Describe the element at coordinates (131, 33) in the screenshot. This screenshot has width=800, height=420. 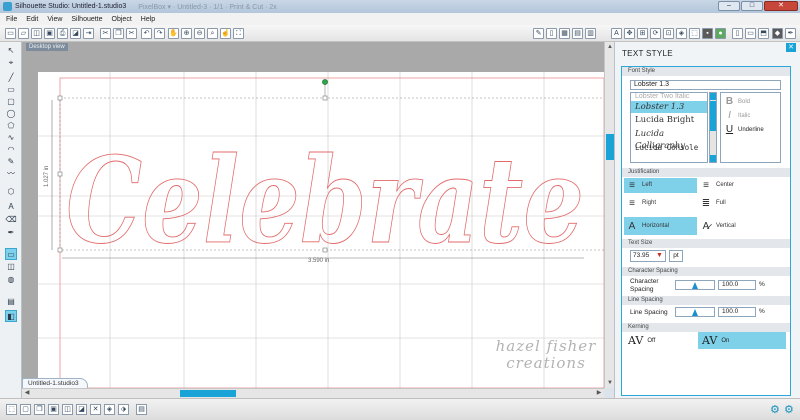
I see `paste-icon: ✂` at that location.